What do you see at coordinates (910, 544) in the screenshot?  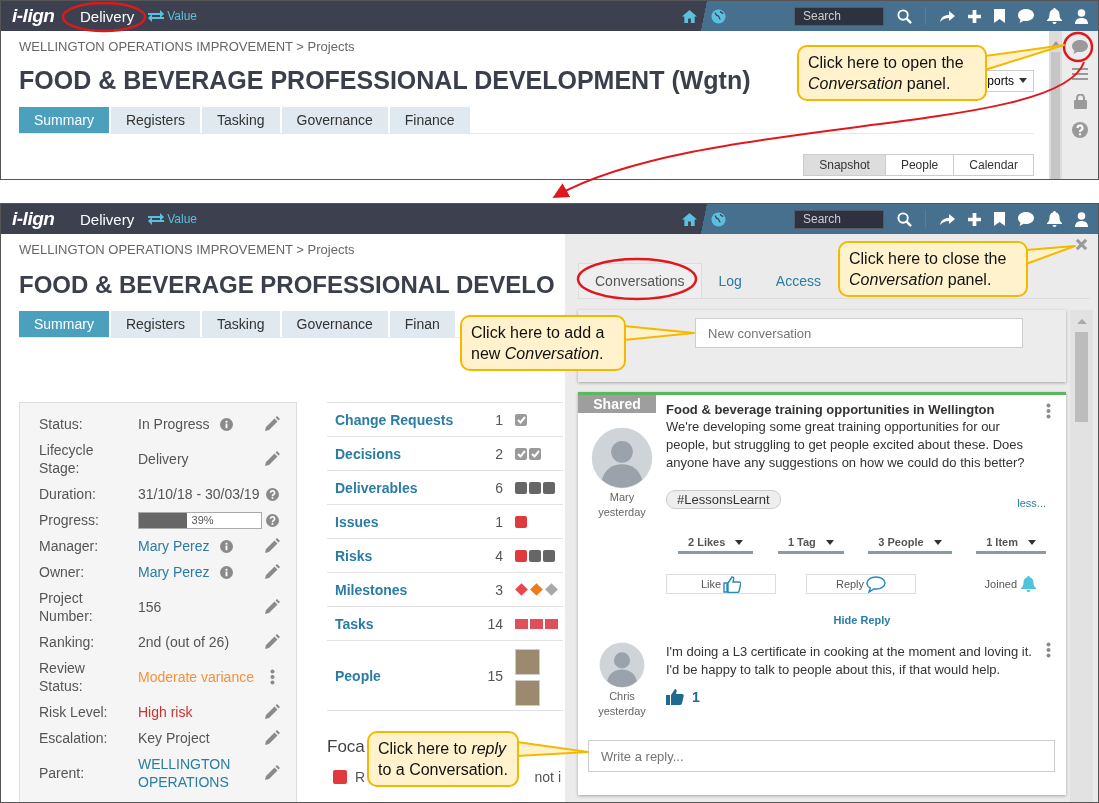 I see `filter-dropdown: 3 People` at bounding box center [910, 544].